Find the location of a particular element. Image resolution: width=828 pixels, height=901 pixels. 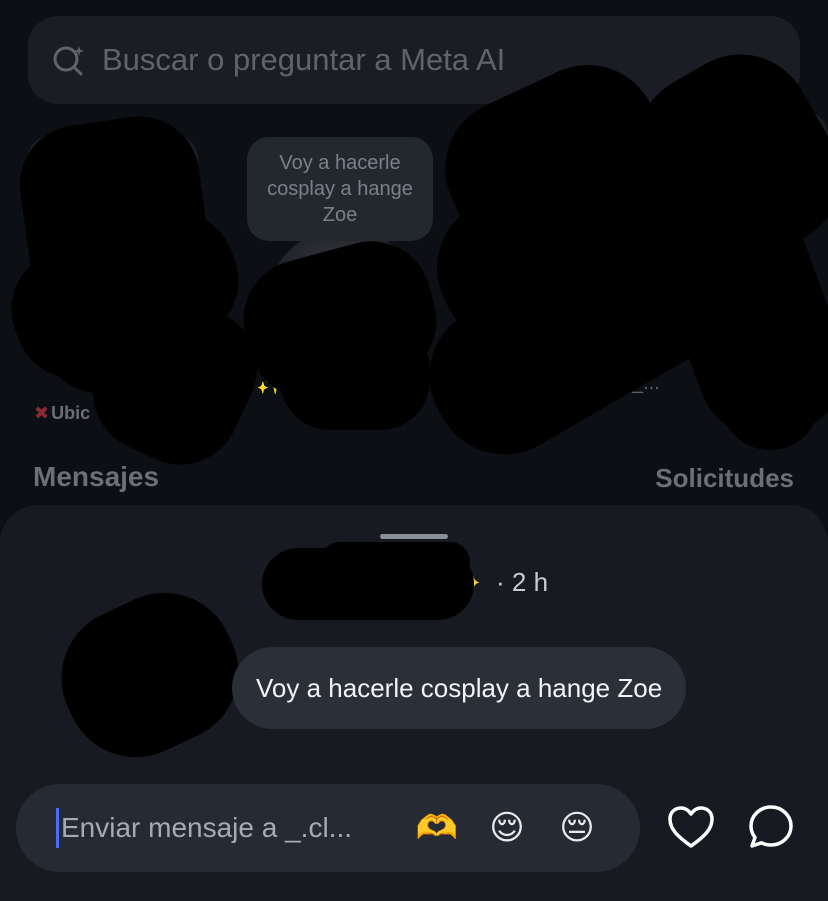

note-time: · 2 h is located at coordinates (522, 582).